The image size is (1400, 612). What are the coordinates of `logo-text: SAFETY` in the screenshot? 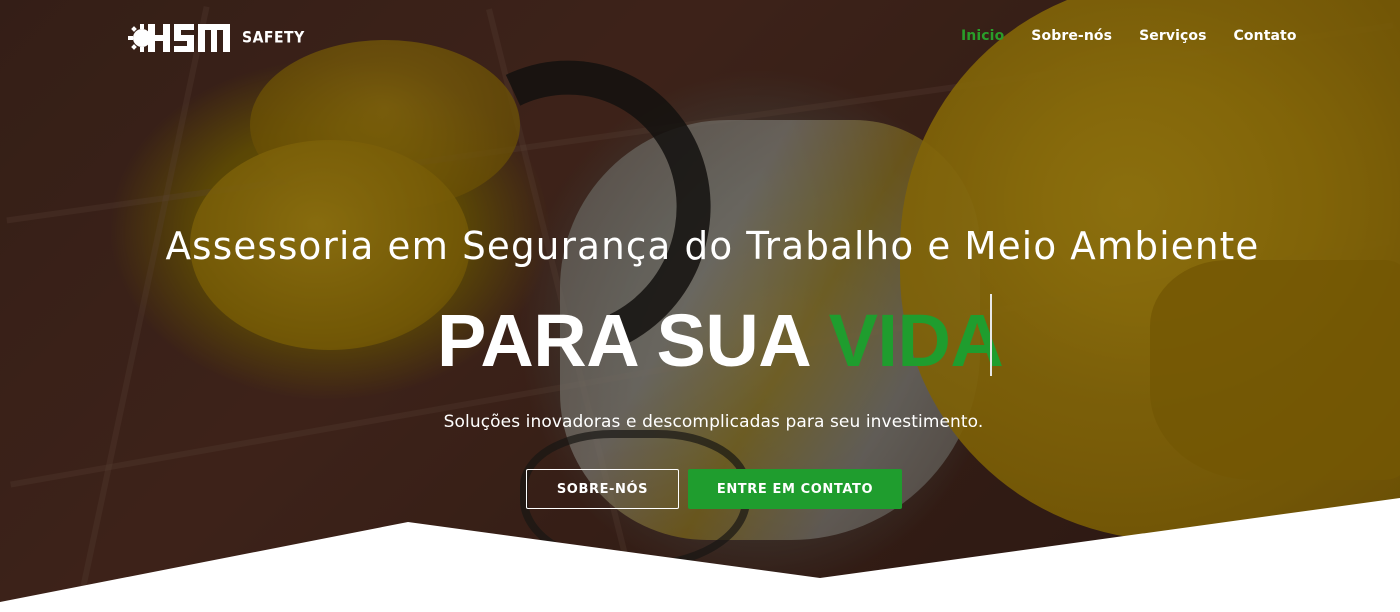 It's located at (273, 38).